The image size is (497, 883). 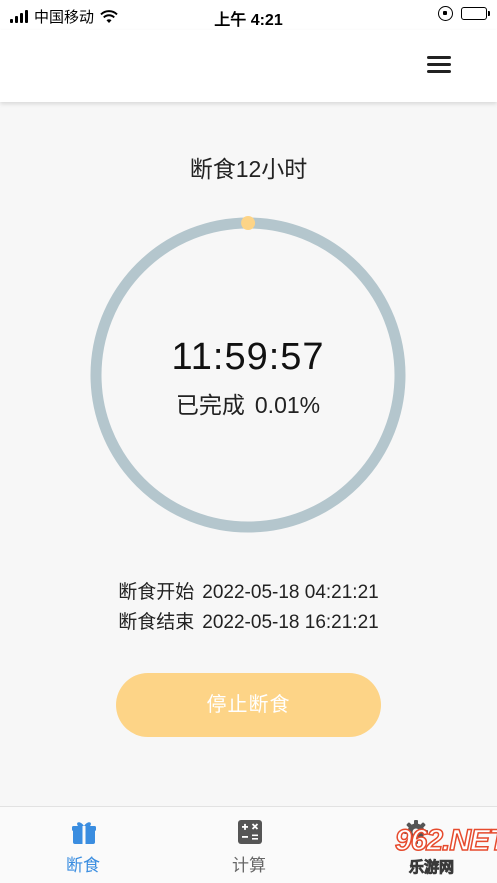 I want to click on app-header, so click(x=248, y=66).